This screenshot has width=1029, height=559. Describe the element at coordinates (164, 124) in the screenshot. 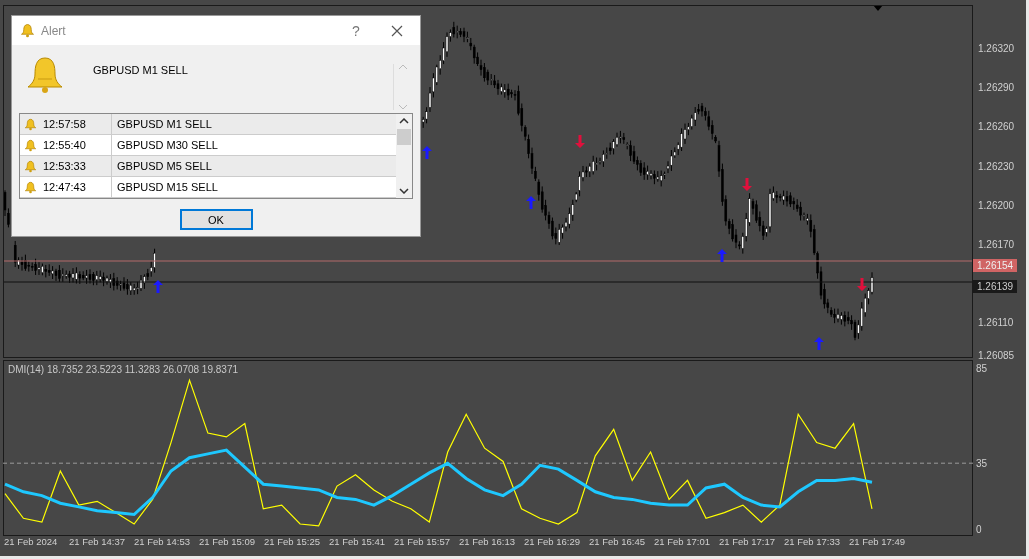

I see `alert-text: GBPUSD M1 SELL` at that location.